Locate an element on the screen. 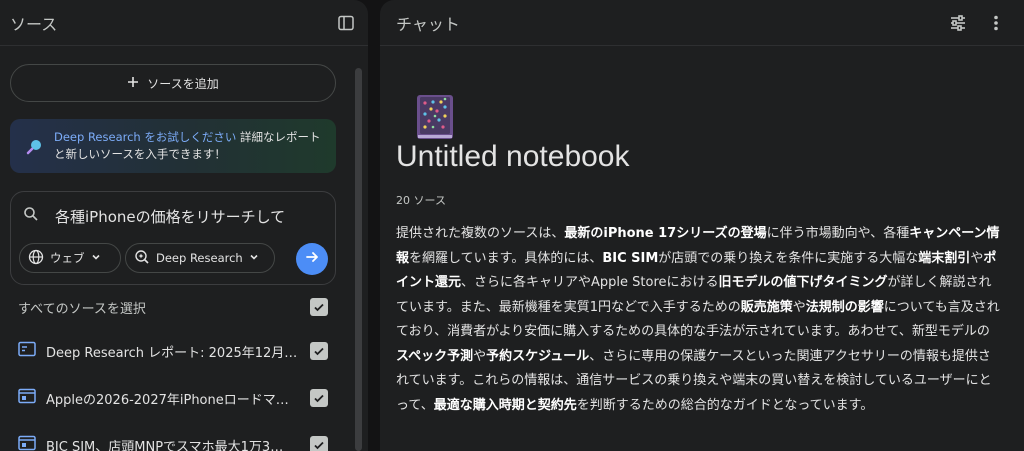 The width and height of the screenshot is (1024, 451). summary-text: に伴う市場動向や、各種 is located at coordinates (838, 233).